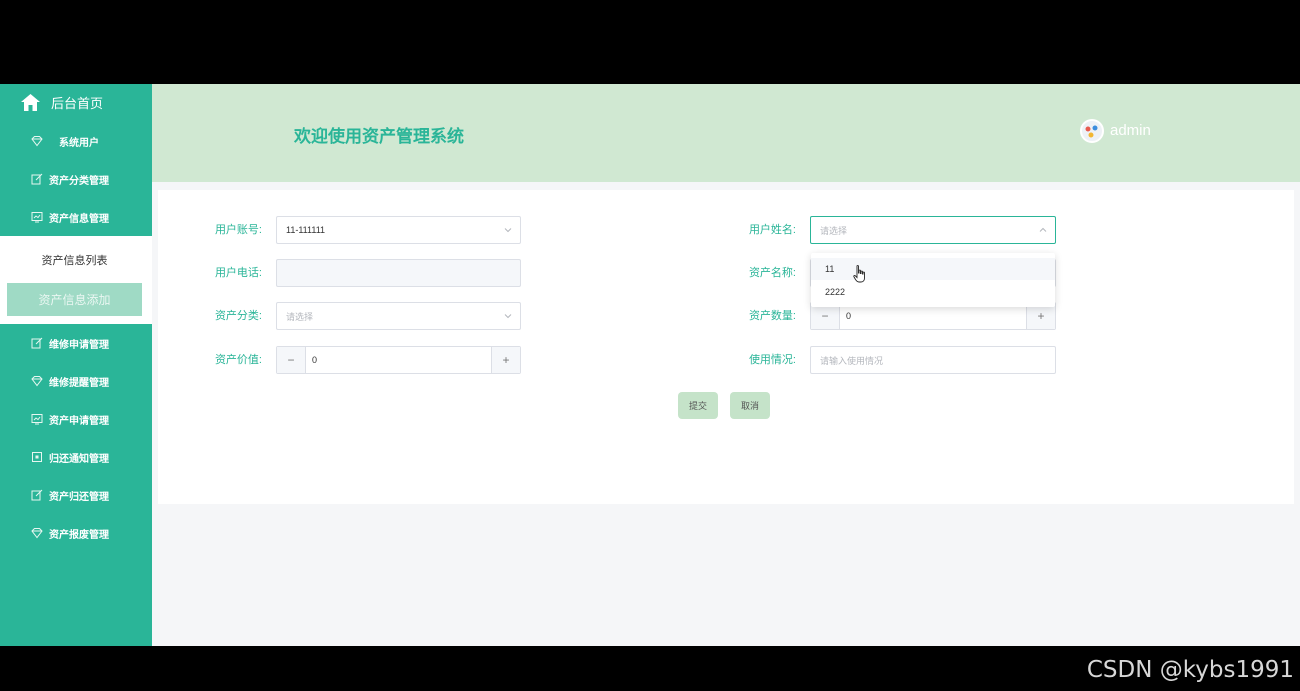 The width and height of the screenshot is (1300, 691). What do you see at coordinates (74, 299) in the screenshot?
I see `submenu-item-asset-add: 资产信息添加` at bounding box center [74, 299].